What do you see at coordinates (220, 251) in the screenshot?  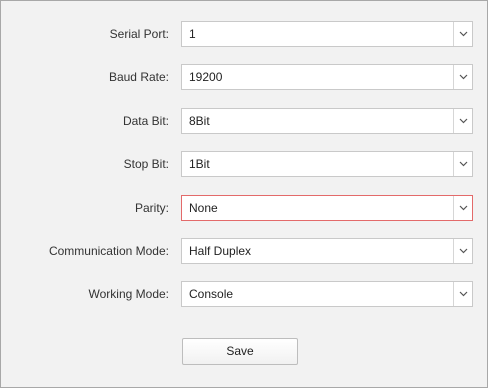 I see `communication-mode-value: Half Duplex` at bounding box center [220, 251].